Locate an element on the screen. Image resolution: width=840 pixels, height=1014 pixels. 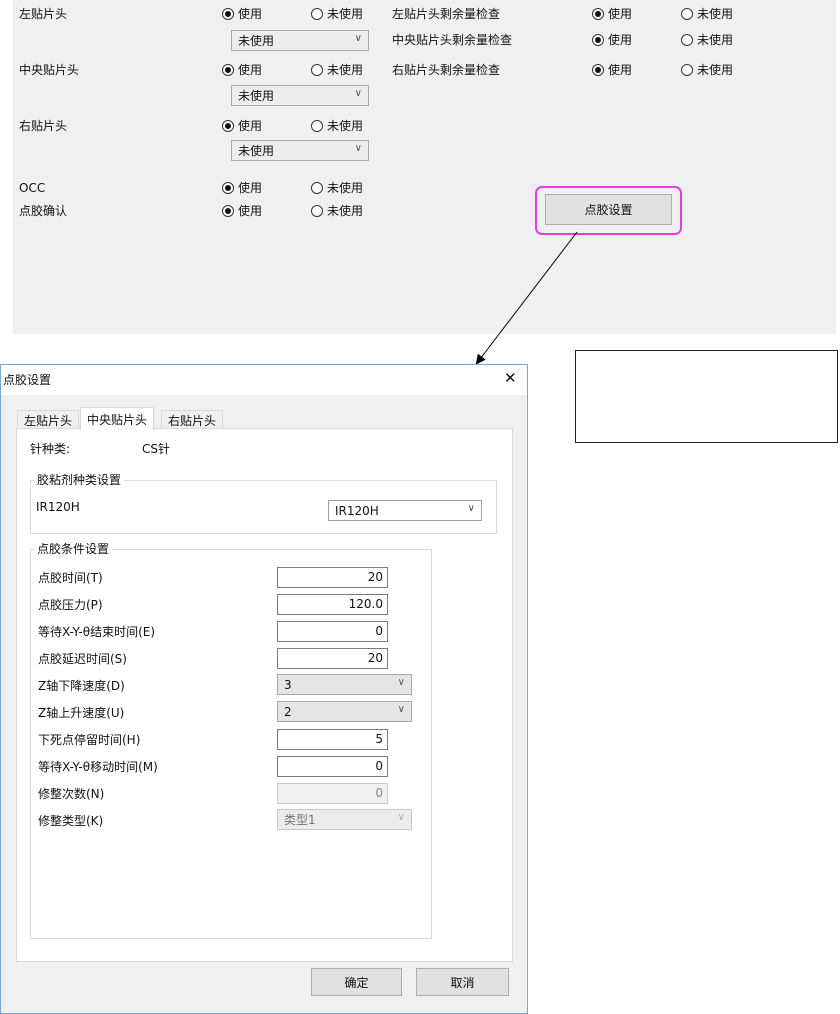
trim-count-input: 0 is located at coordinates (332, 793).